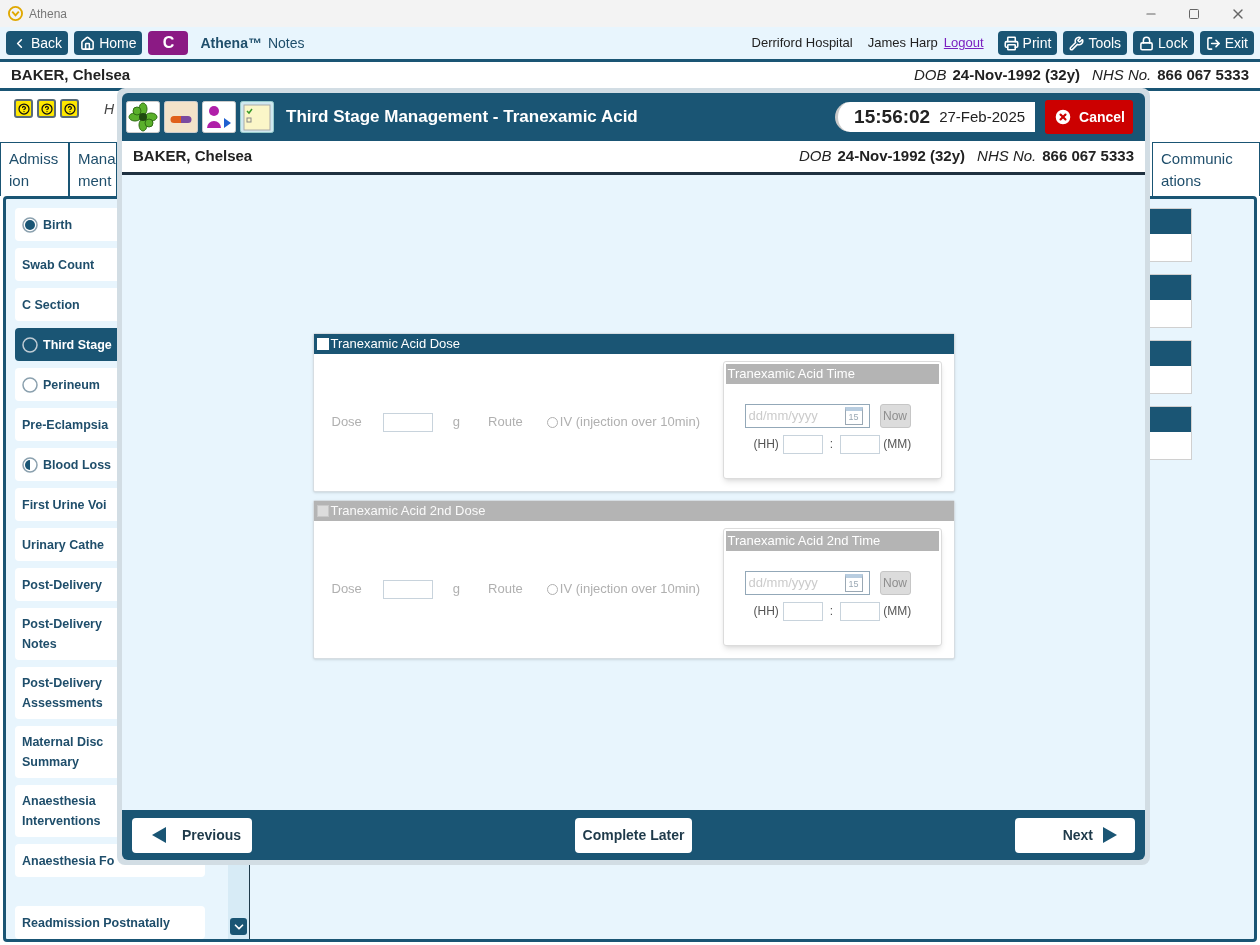 The height and width of the screenshot is (945, 1260). What do you see at coordinates (462, 117) in the screenshot?
I see `dialog-title: Third Stage Management - Tranexamic Acid` at bounding box center [462, 117].